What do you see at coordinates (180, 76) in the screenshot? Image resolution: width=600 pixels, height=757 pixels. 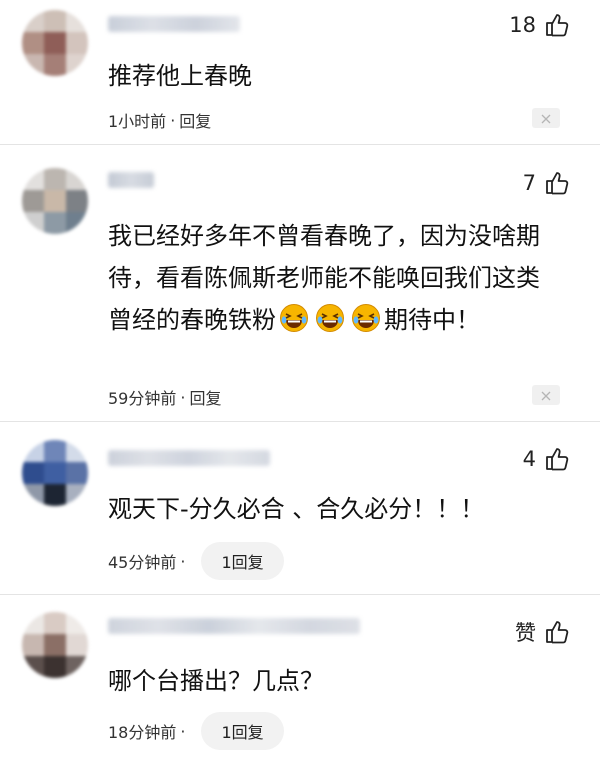 I see `comment-text: 推荐他上春晚` at bounding box center [180, 76].